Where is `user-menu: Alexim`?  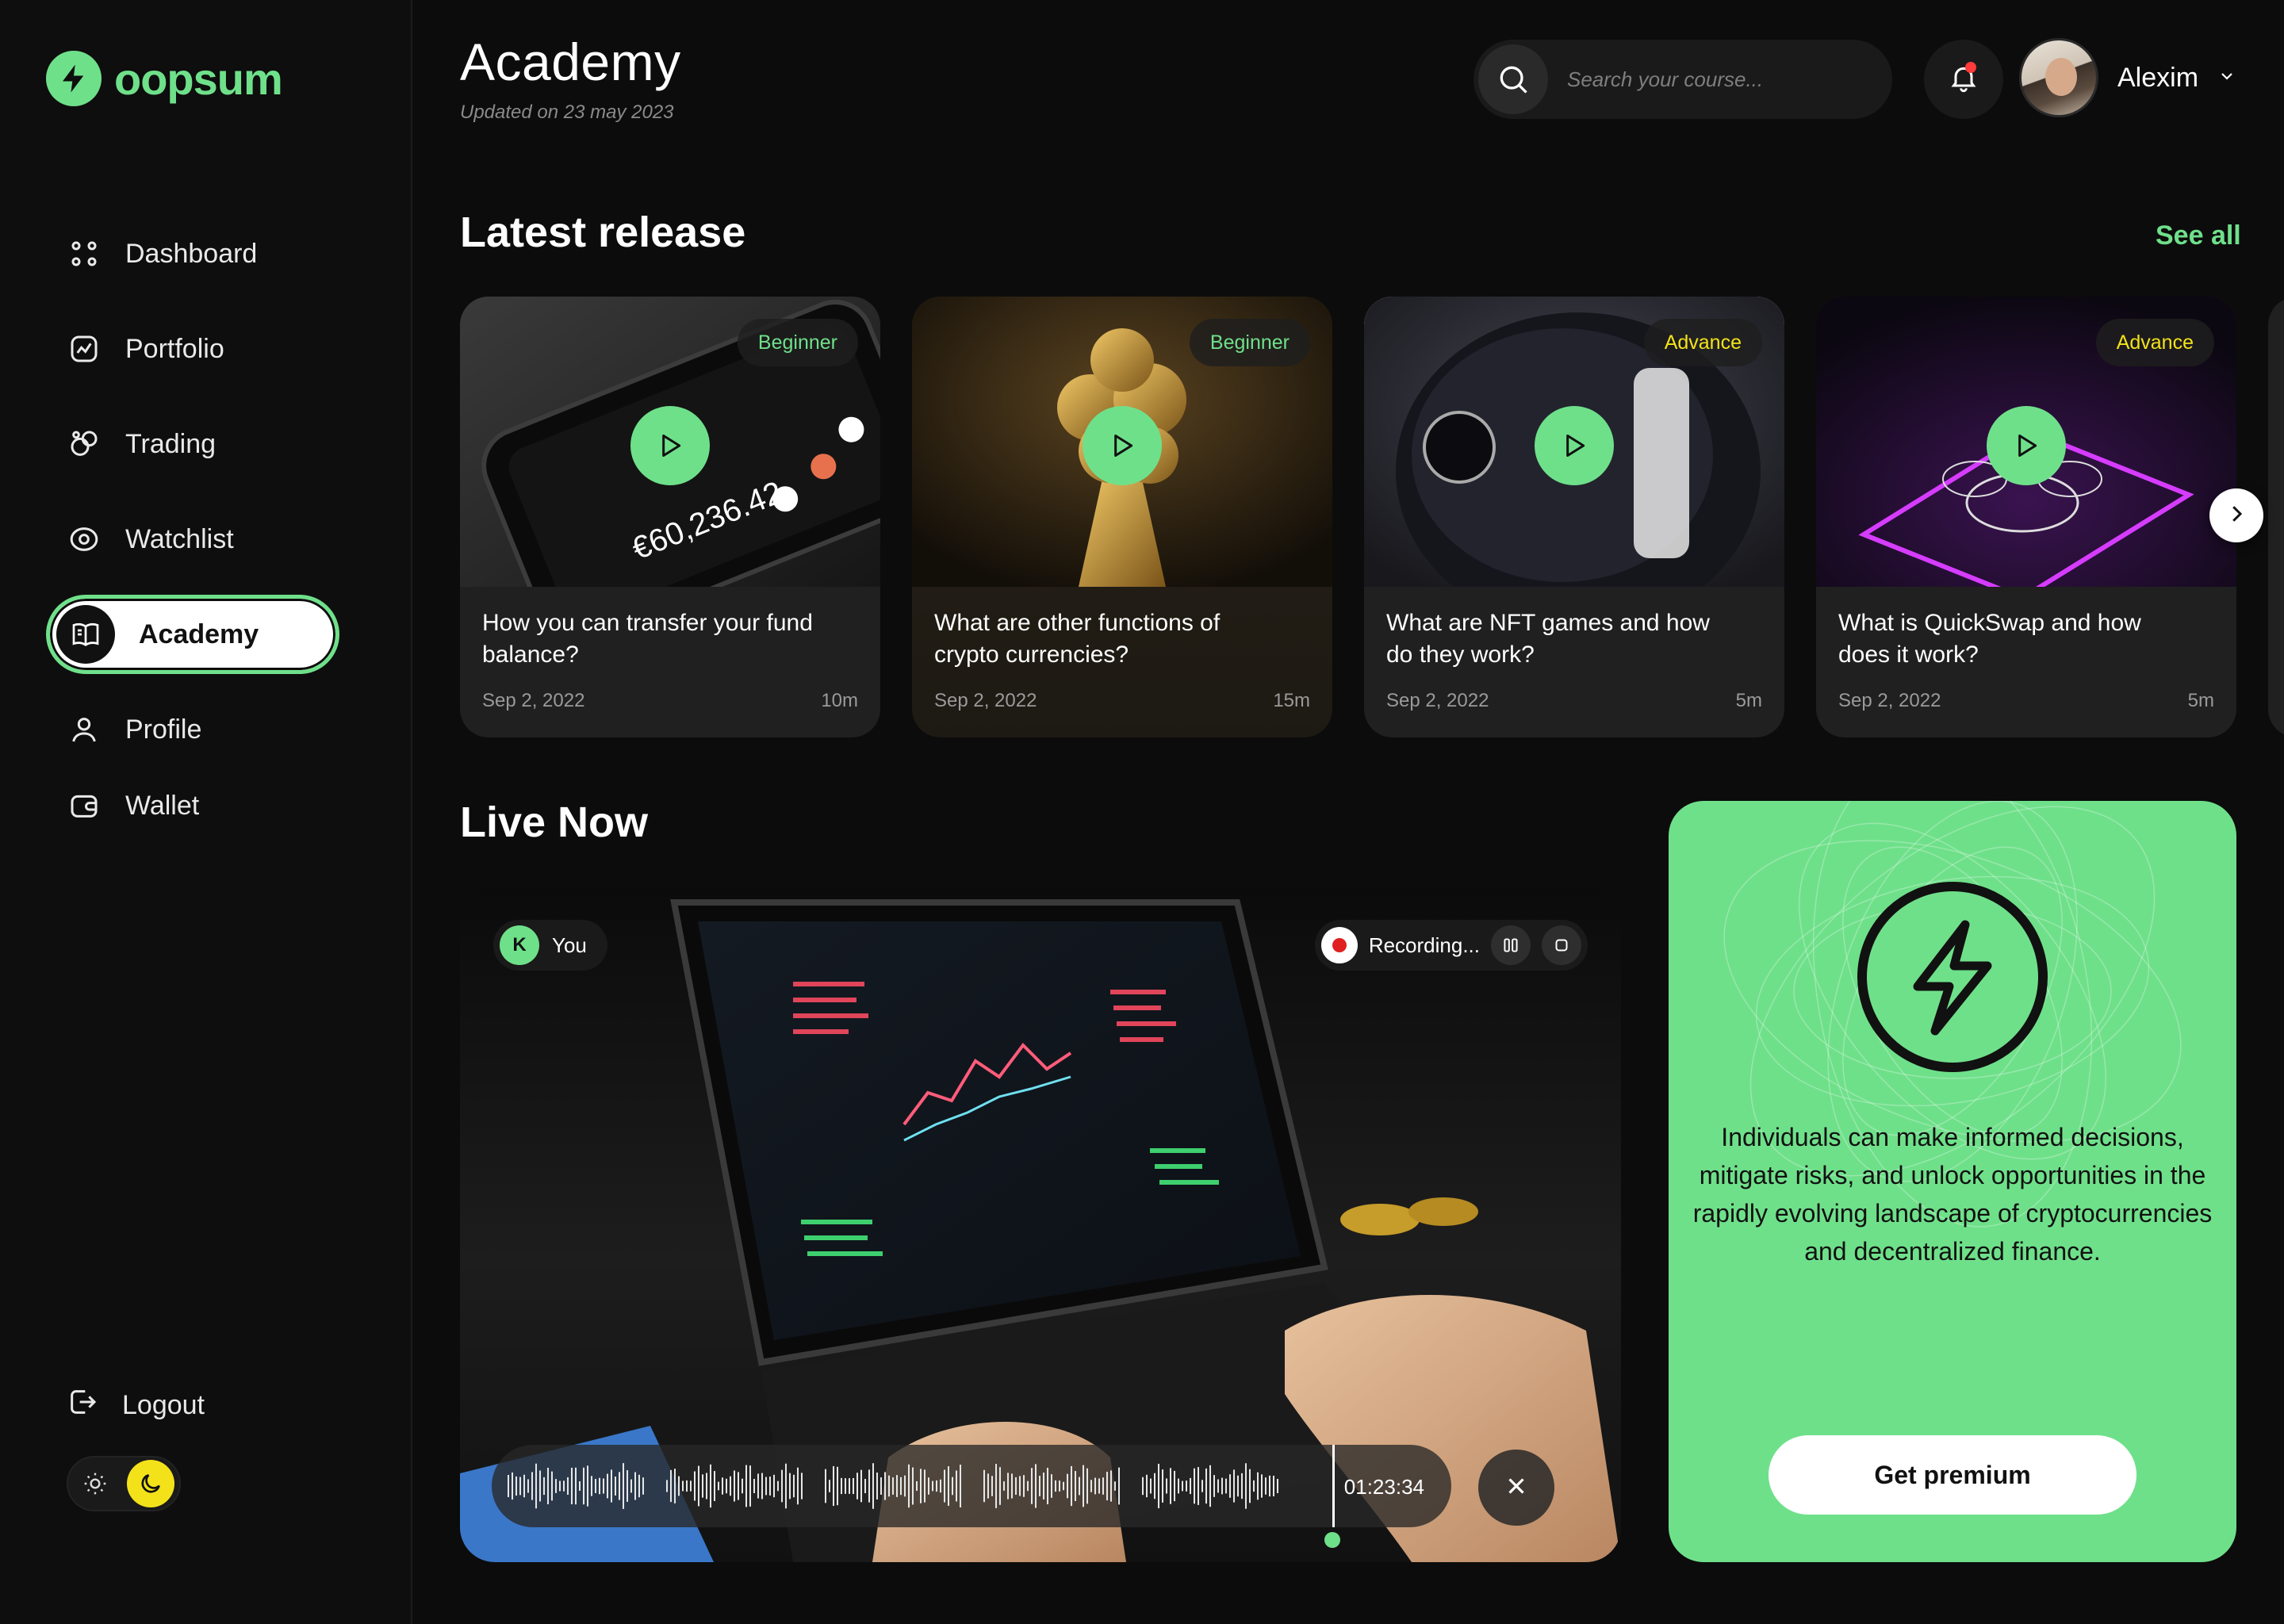
user-menu: Alexim is located at coordinates (2127, 77).